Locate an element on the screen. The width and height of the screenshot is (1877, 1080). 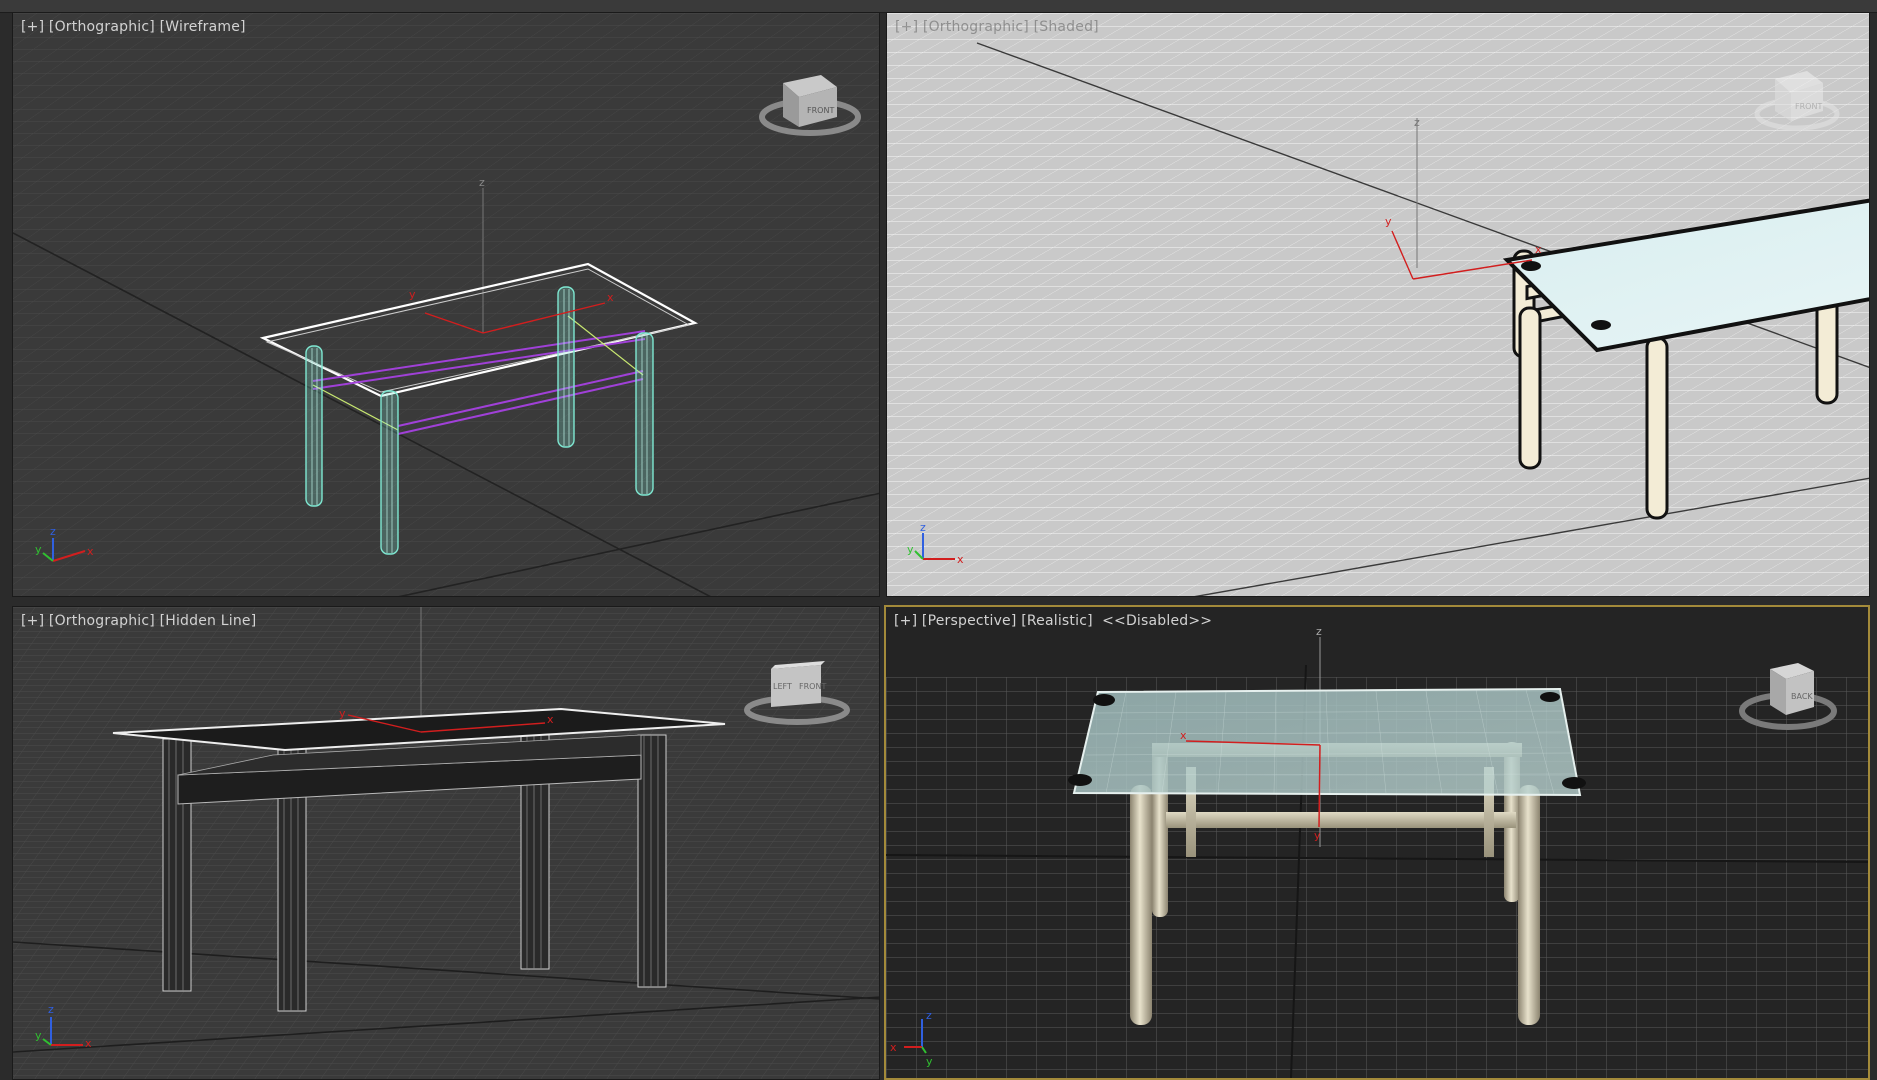
viewport-label: [+] [Orthographic] [Hidden Line] is located at coordinates (138, 621).